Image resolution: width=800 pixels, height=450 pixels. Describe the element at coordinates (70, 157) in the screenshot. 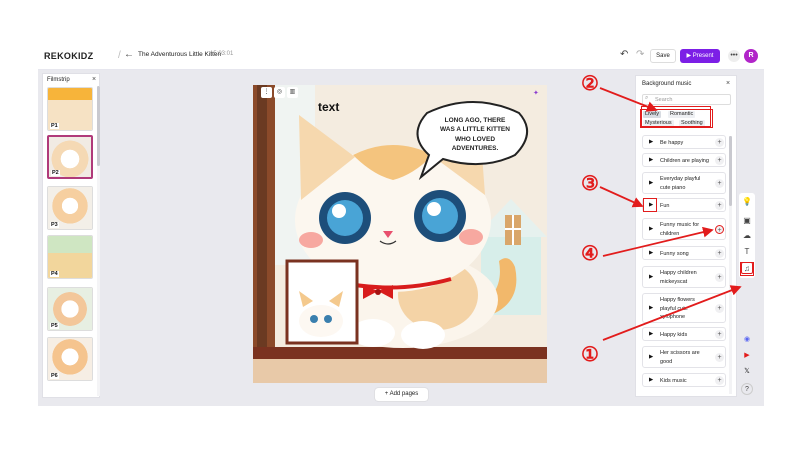

I see `page-thumbnail: P2` at that location.